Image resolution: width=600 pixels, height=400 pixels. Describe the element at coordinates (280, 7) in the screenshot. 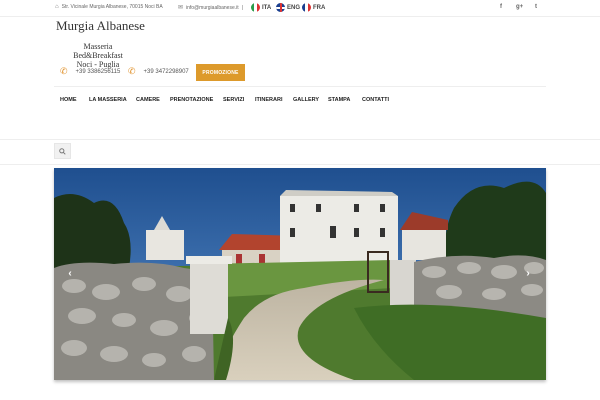

I see `flag-uk-icon` at that location.